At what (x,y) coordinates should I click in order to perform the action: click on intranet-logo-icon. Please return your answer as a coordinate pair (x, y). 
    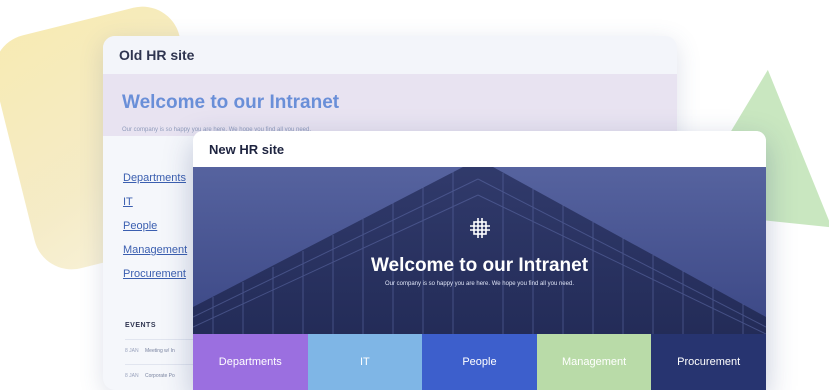
    Looking at the image, I should click on (480, 228).